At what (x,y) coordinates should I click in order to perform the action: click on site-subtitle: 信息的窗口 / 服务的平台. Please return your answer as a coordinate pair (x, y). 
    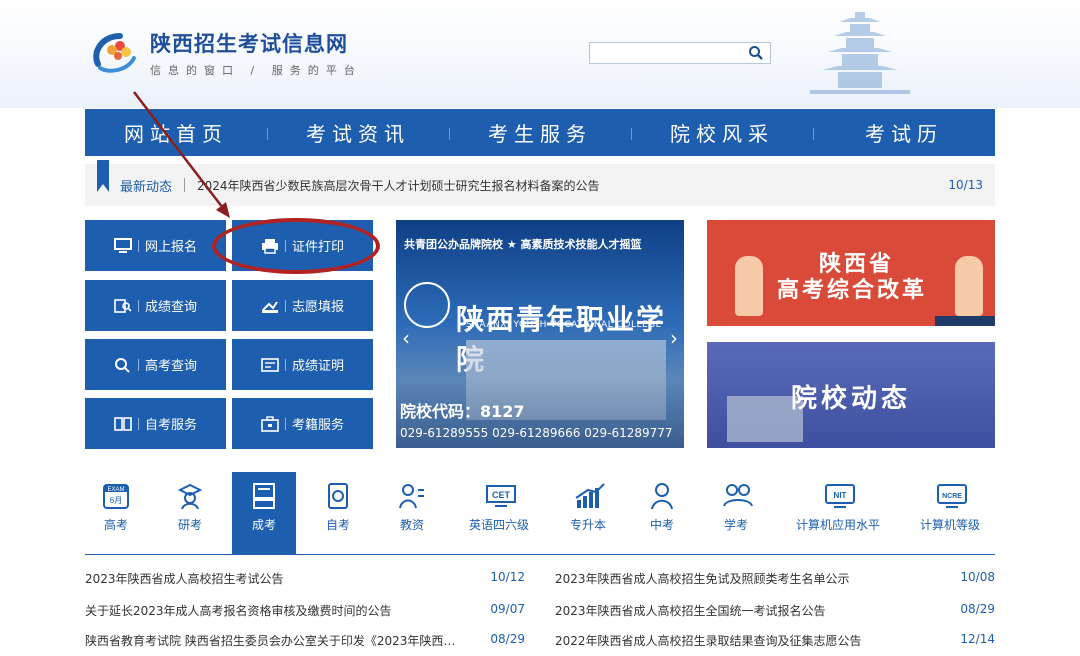
    Looking at the image, I should click on (256, 70).